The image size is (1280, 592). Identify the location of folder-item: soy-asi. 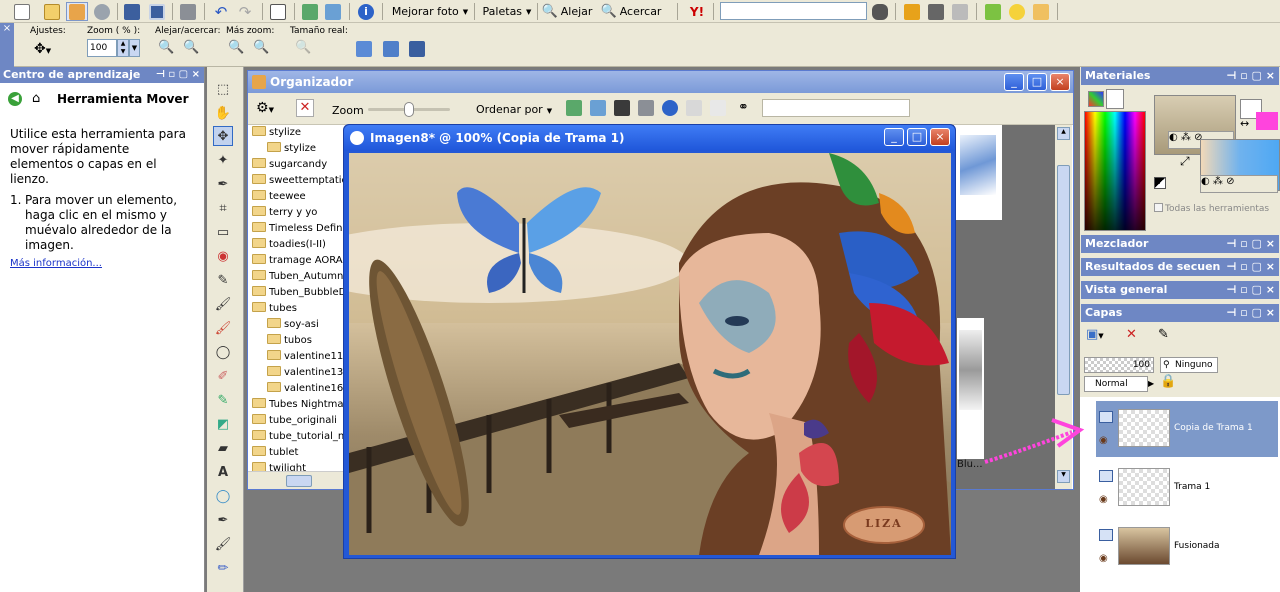
(298, 325).